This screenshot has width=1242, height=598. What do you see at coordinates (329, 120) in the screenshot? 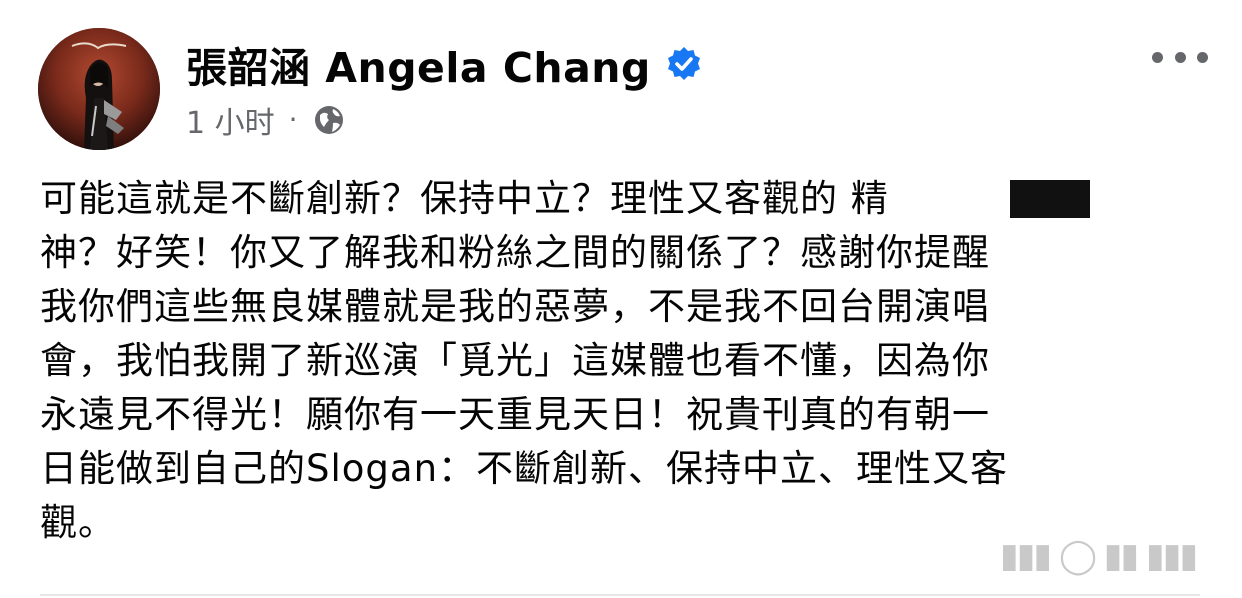
I see `globe-icon` at bounding box center [329, 120].